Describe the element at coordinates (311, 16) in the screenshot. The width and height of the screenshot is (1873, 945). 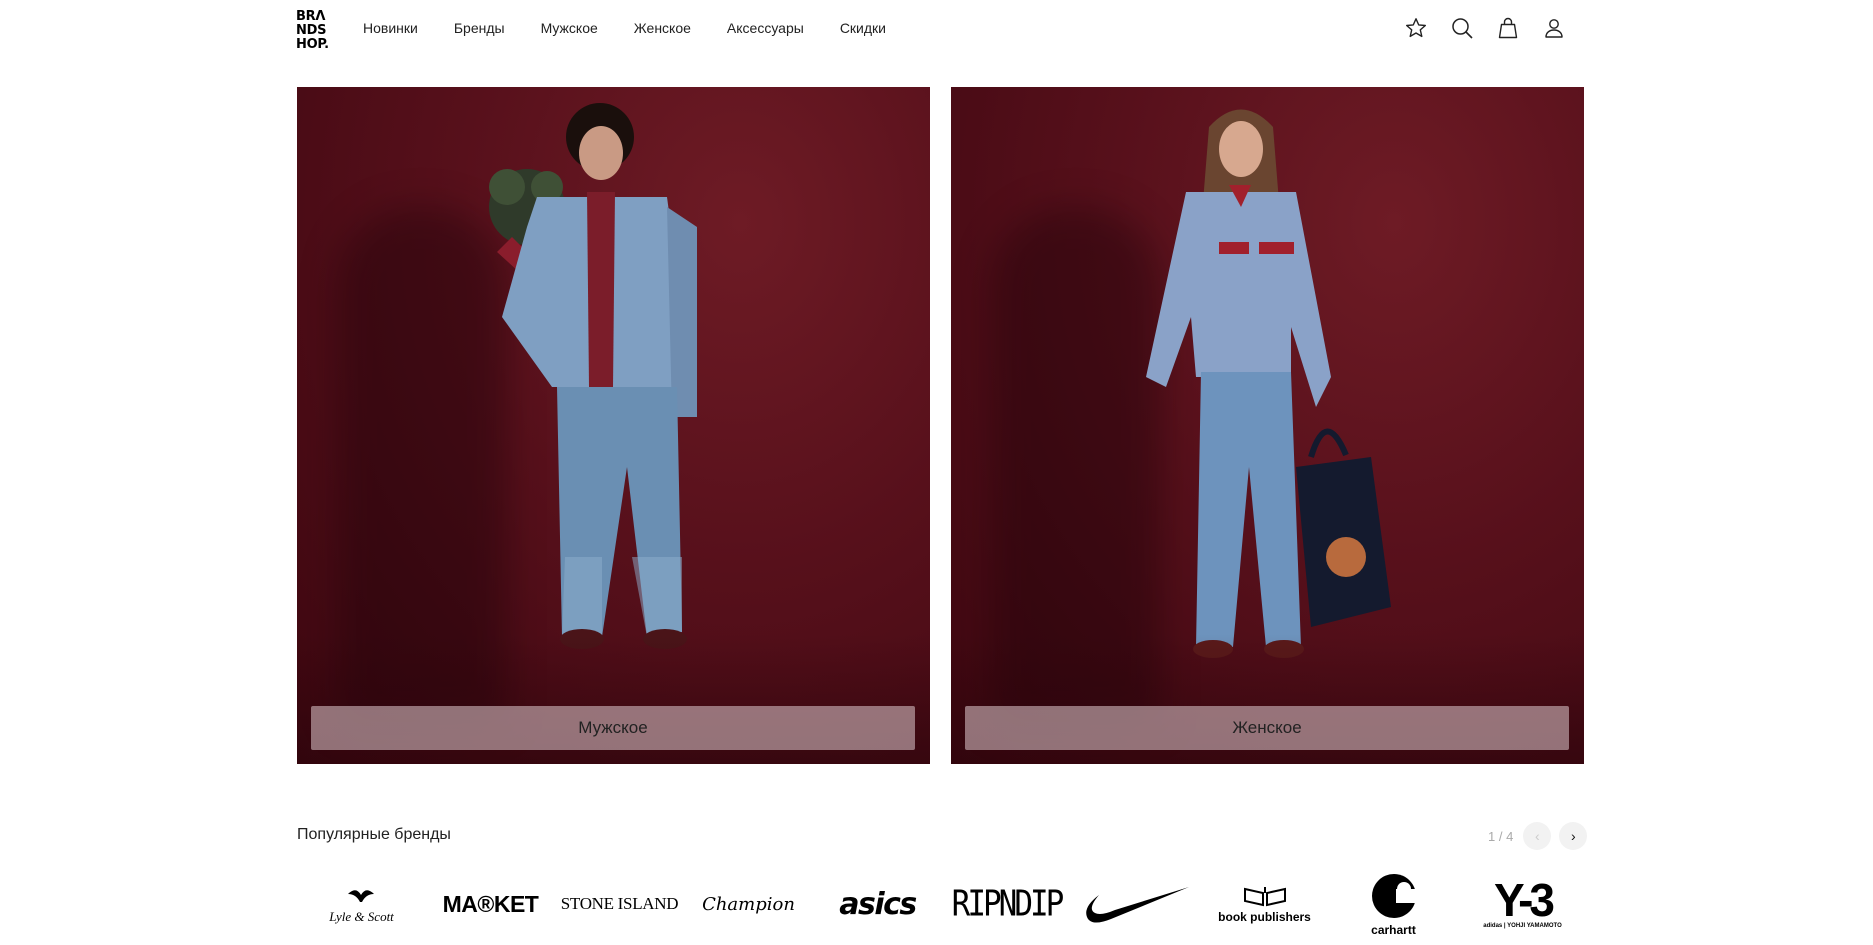
I see `logo-line-1: BRΛ` at that location.